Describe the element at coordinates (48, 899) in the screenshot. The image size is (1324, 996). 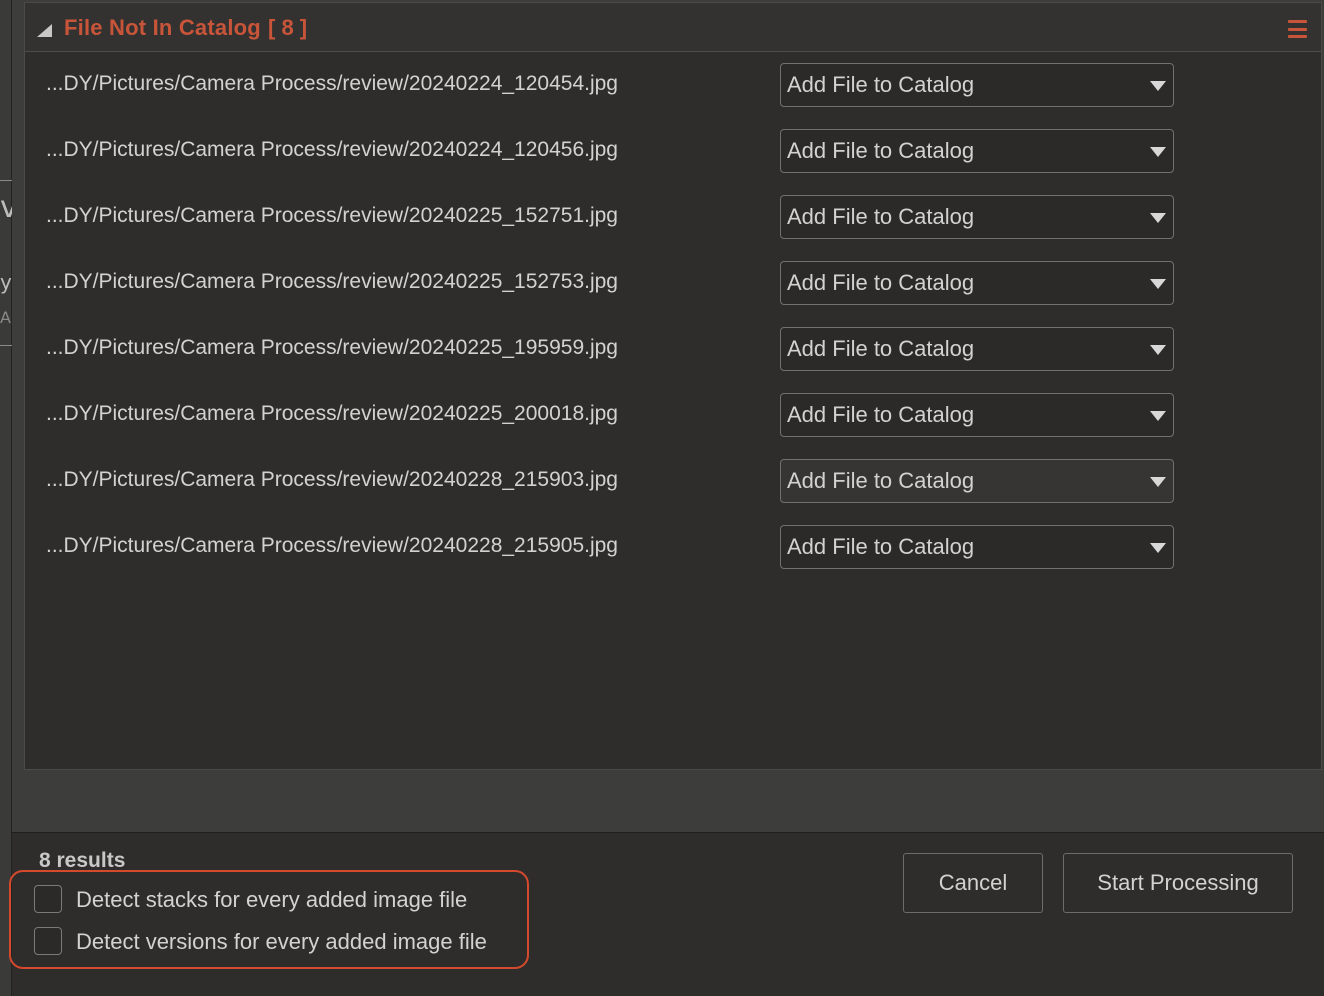
I see `detect-stacks-checkbox` at that location.